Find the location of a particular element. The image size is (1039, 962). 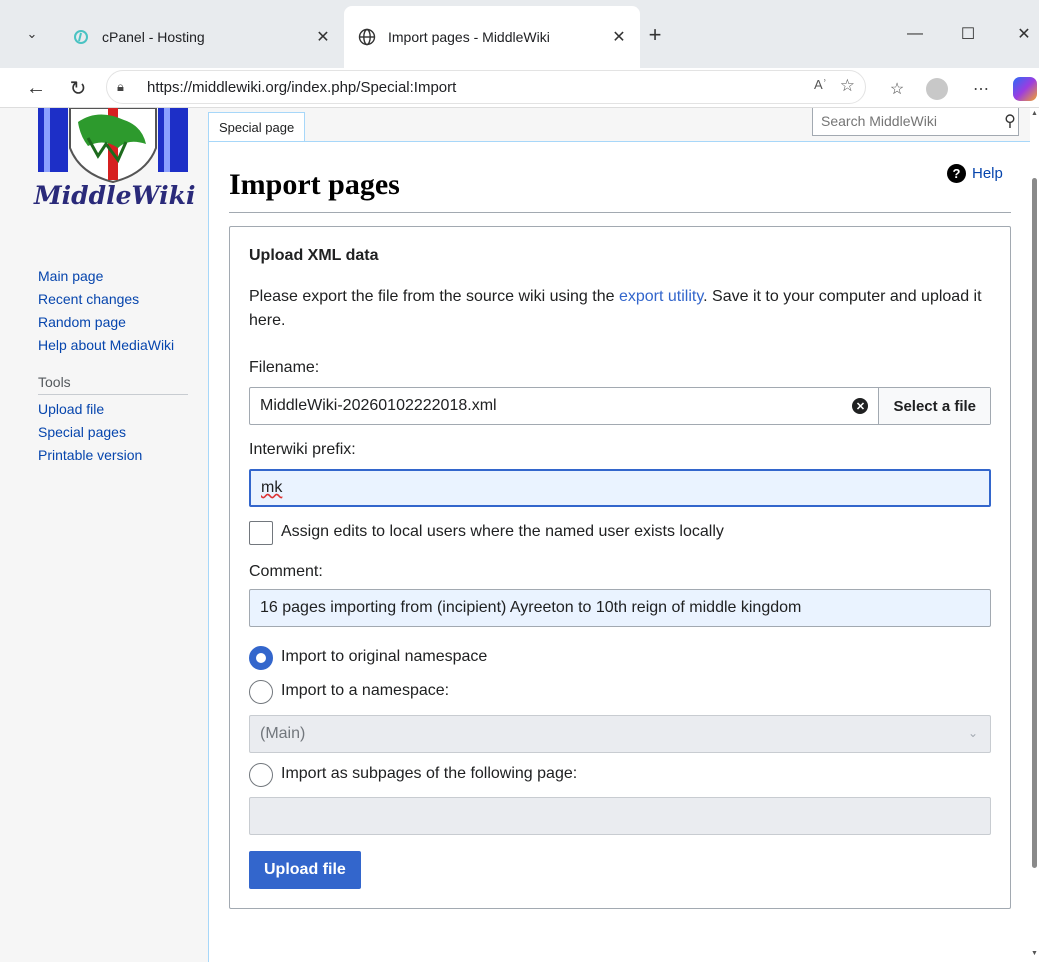

interwiki-prefix-label: Interwiki prefix: is located at coordinates (302, 449).